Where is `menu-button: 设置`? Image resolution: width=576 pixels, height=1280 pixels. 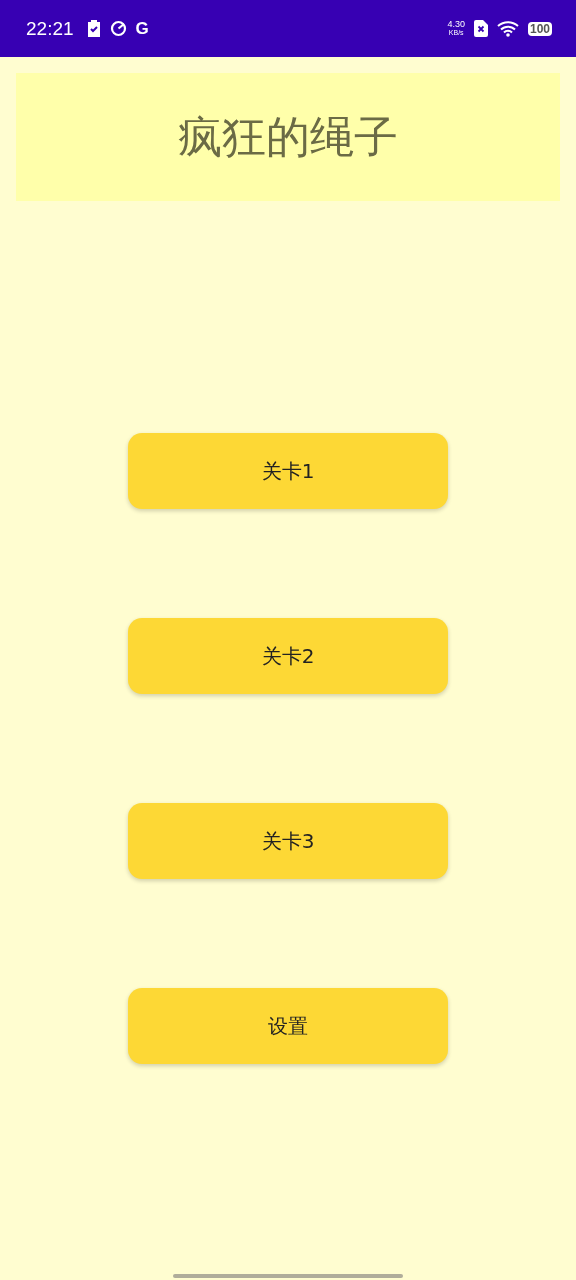 menu-button: 设置 is located at coordinates (288, 1026).